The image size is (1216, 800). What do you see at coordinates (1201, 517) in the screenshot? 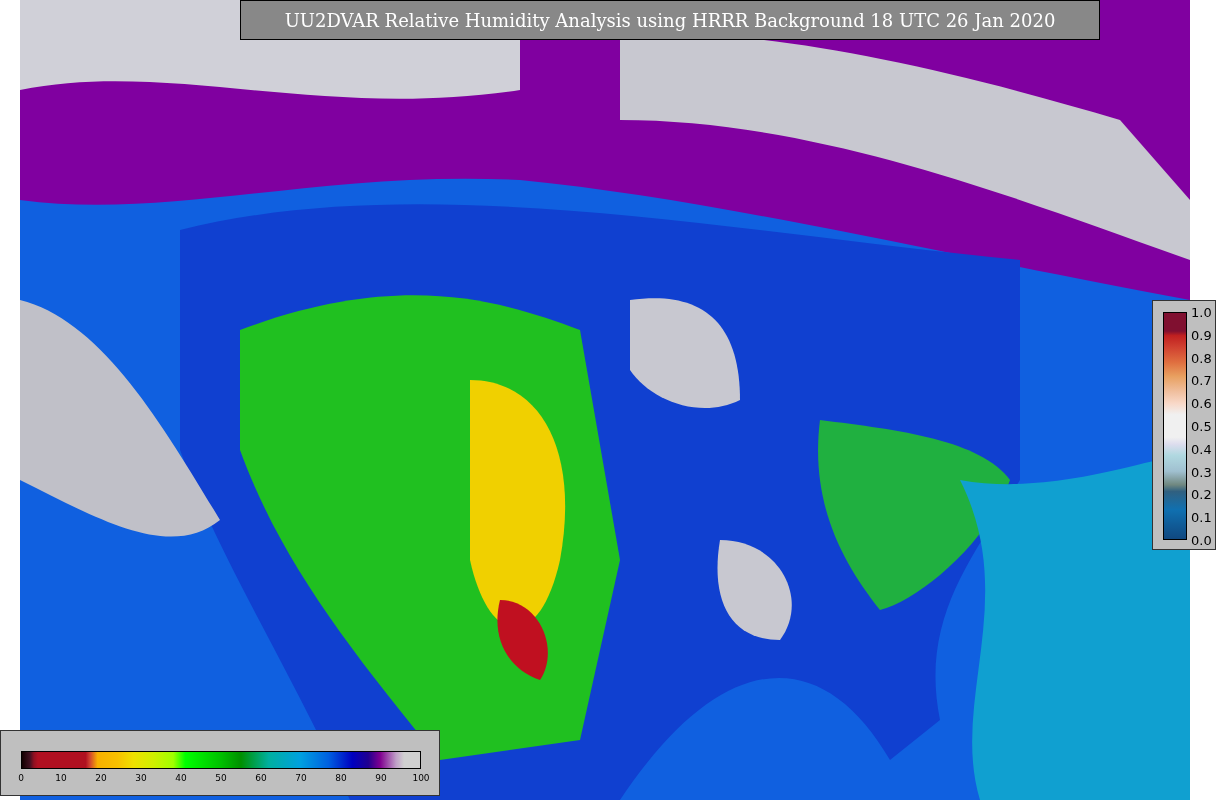
I see `scale-label: 0.1` at bounding box center [1201, 517].